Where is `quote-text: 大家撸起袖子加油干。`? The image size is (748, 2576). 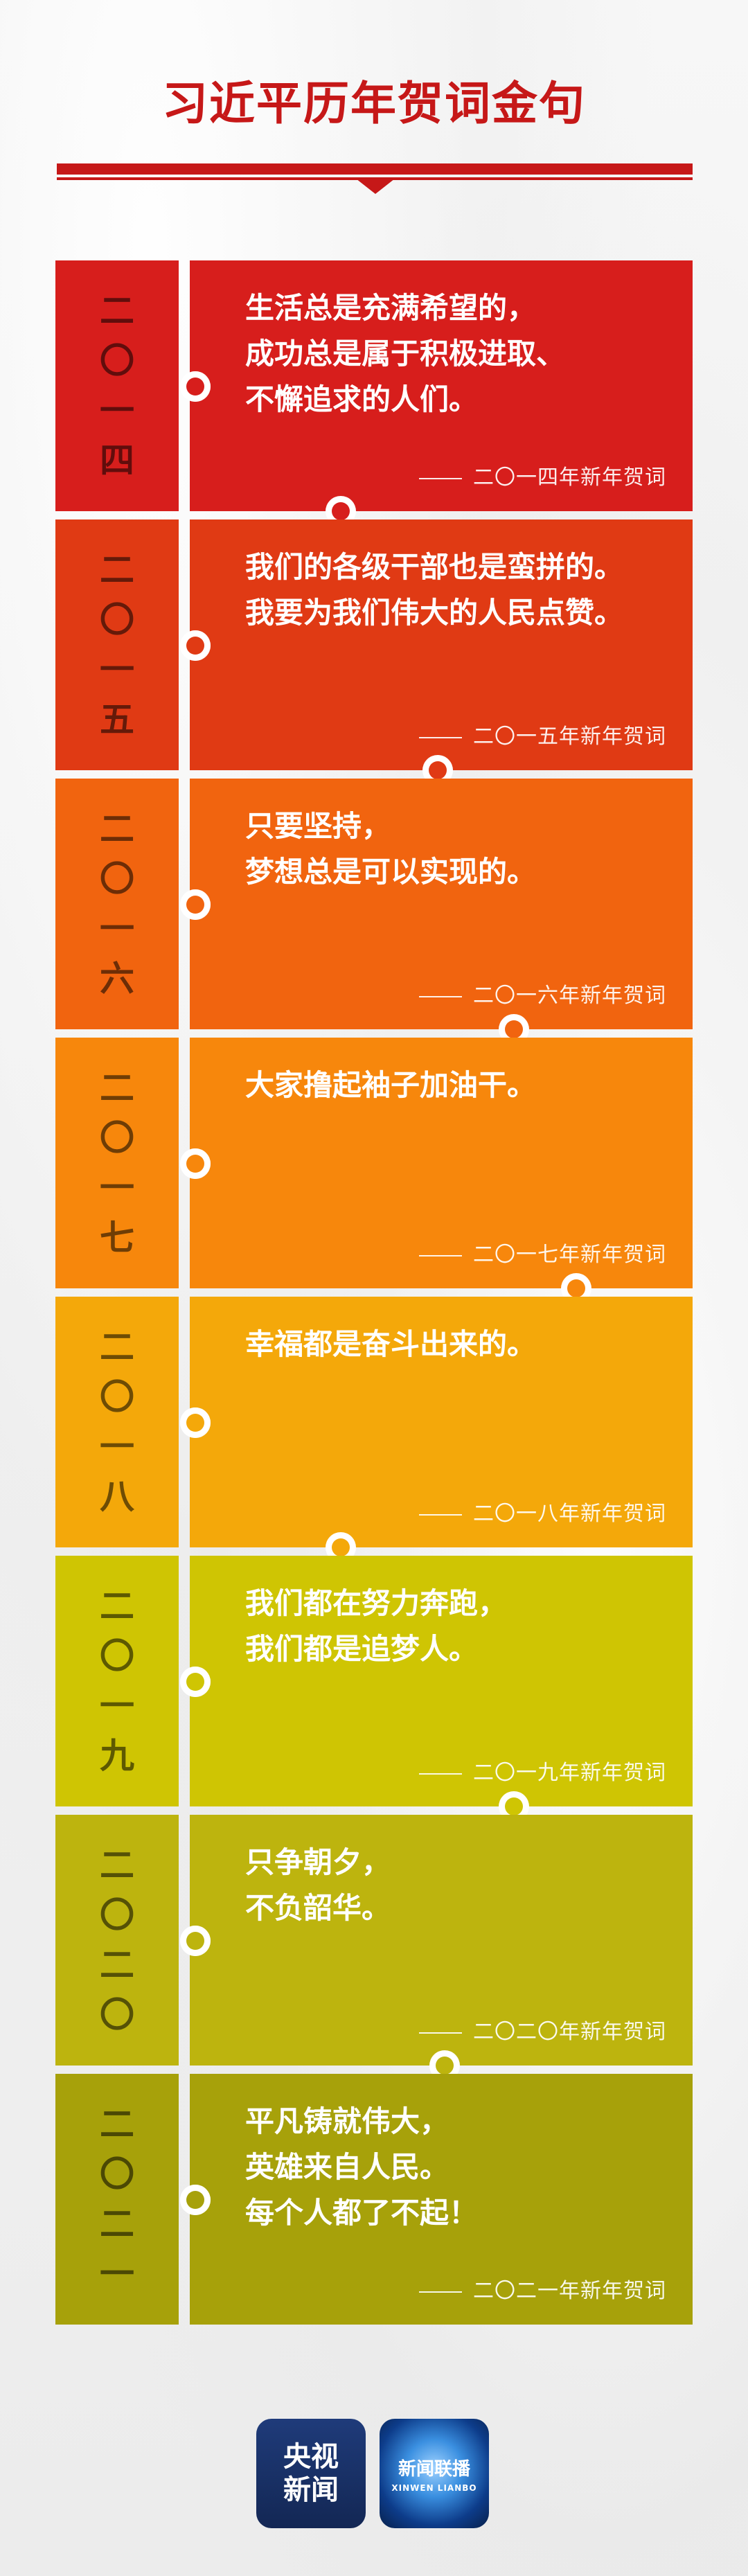 quote-text: 大家撸起袖子加油干。 is located at coordinates (391, 1085).